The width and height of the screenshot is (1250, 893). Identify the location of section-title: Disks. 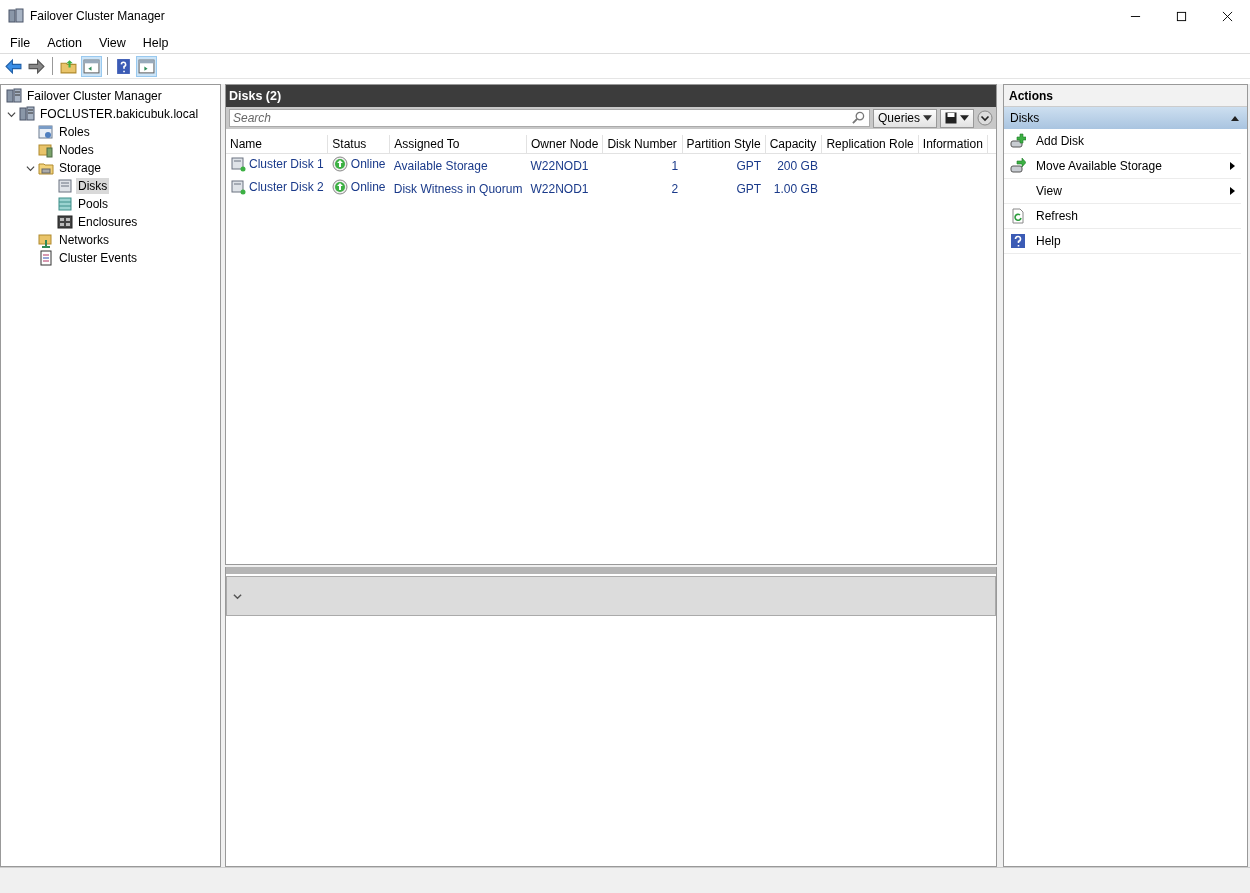
(1025, 118).